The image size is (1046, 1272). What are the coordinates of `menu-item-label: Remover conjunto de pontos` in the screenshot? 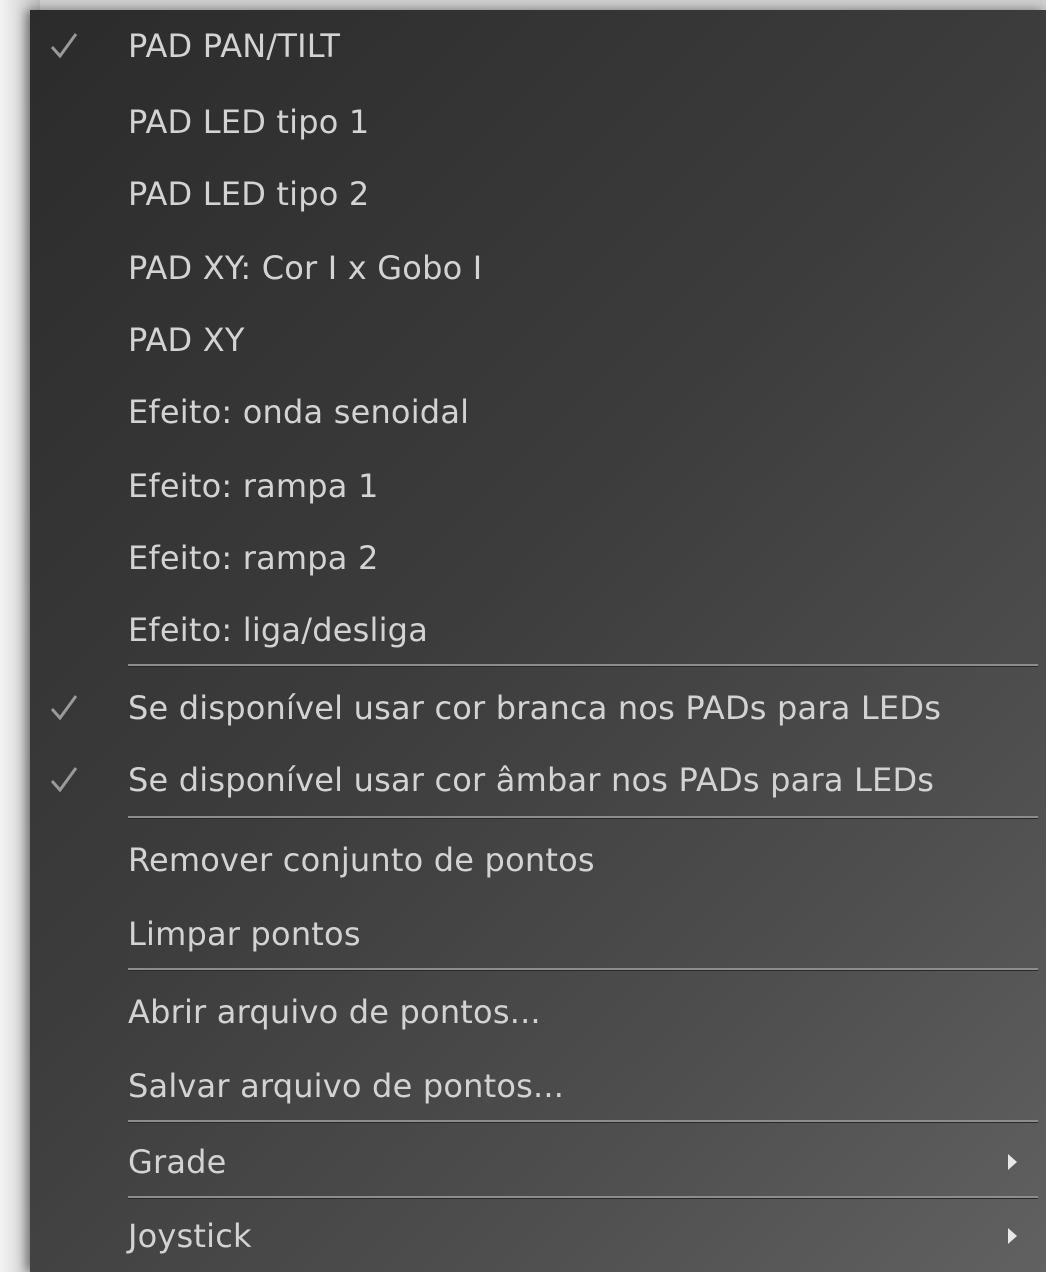 It's located at (361, 860).